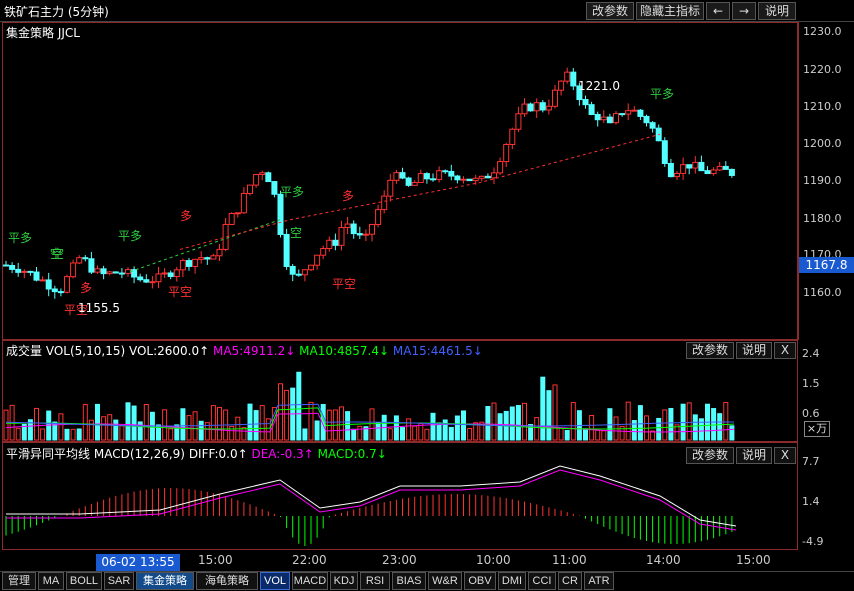 The width and height of the screenshot is (854, 591). What do you see at coordinates (599, 581) in the screenshot?
I see `tab-atr: ATR` at bounding box center [599, 581].